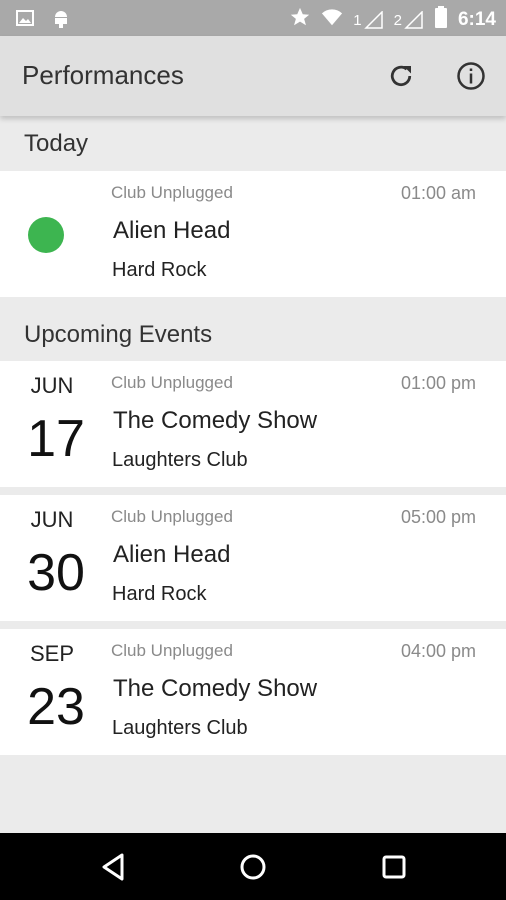 The height and width of the screenshot is (900, 506). I want to click on event-time: 05:00 pm, so click(438, 517).